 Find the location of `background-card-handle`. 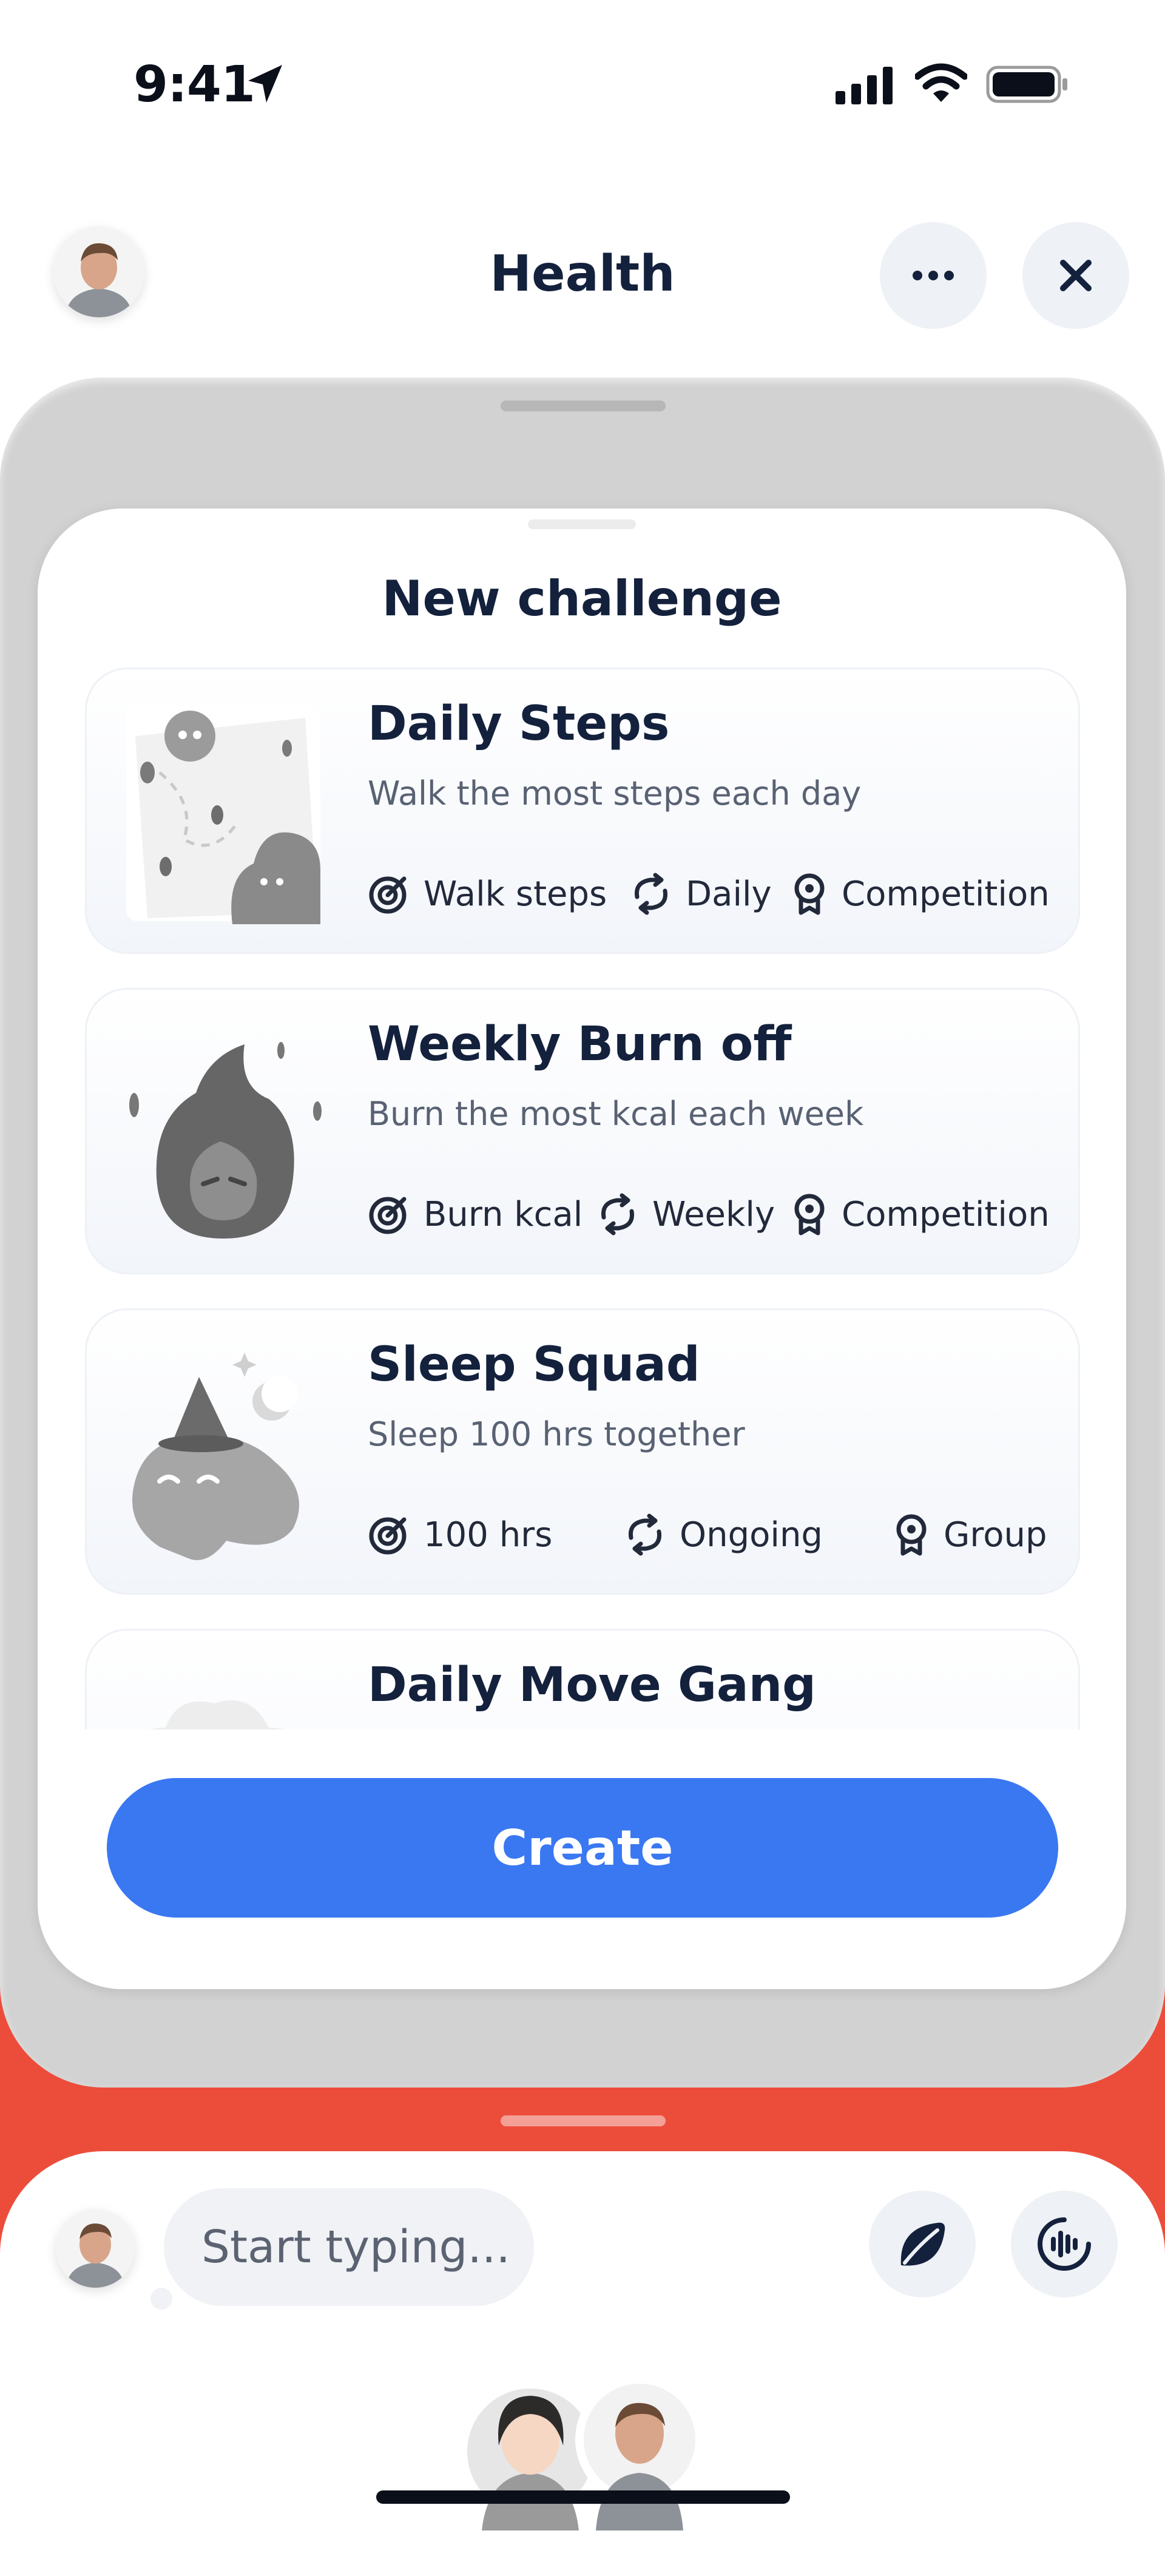

background-card-handle is located at coordinates (583, 406).